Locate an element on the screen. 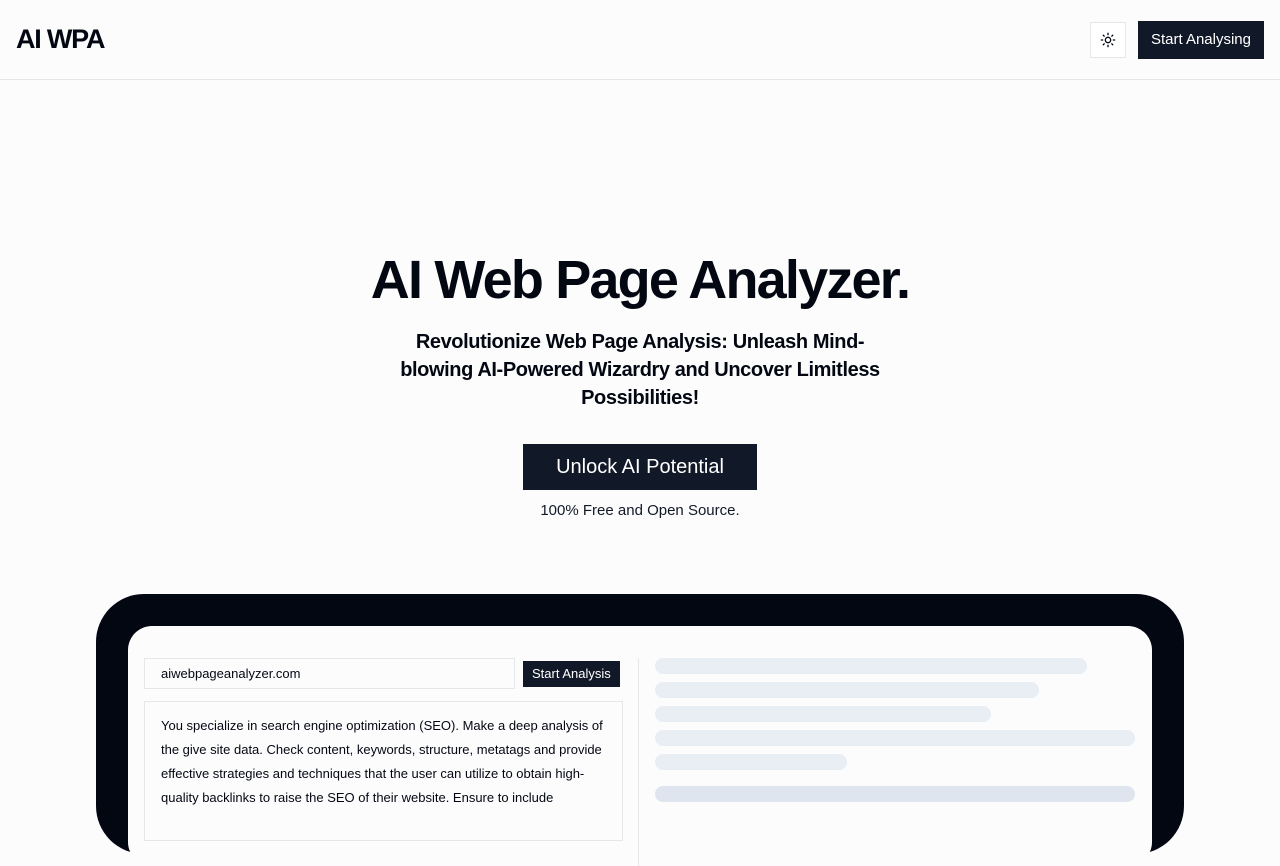 This screenshot has height=866, width=1280. top-header: AI WPA Start Analysing is located at coordinates (640, 40).